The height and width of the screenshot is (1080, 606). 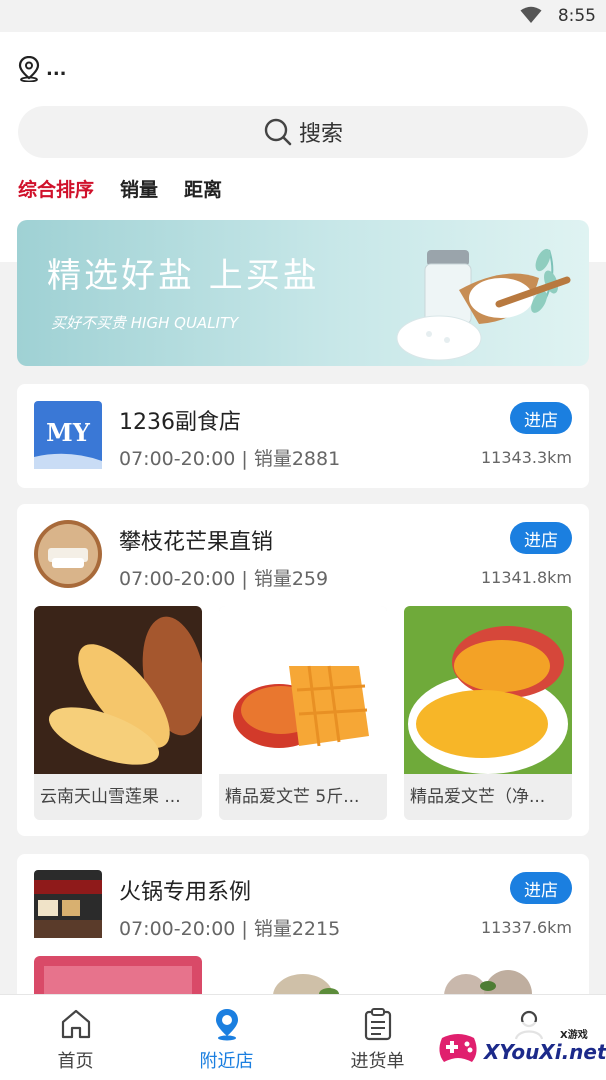 I want to click on store-logo: MY, so click(x=68, y=435).